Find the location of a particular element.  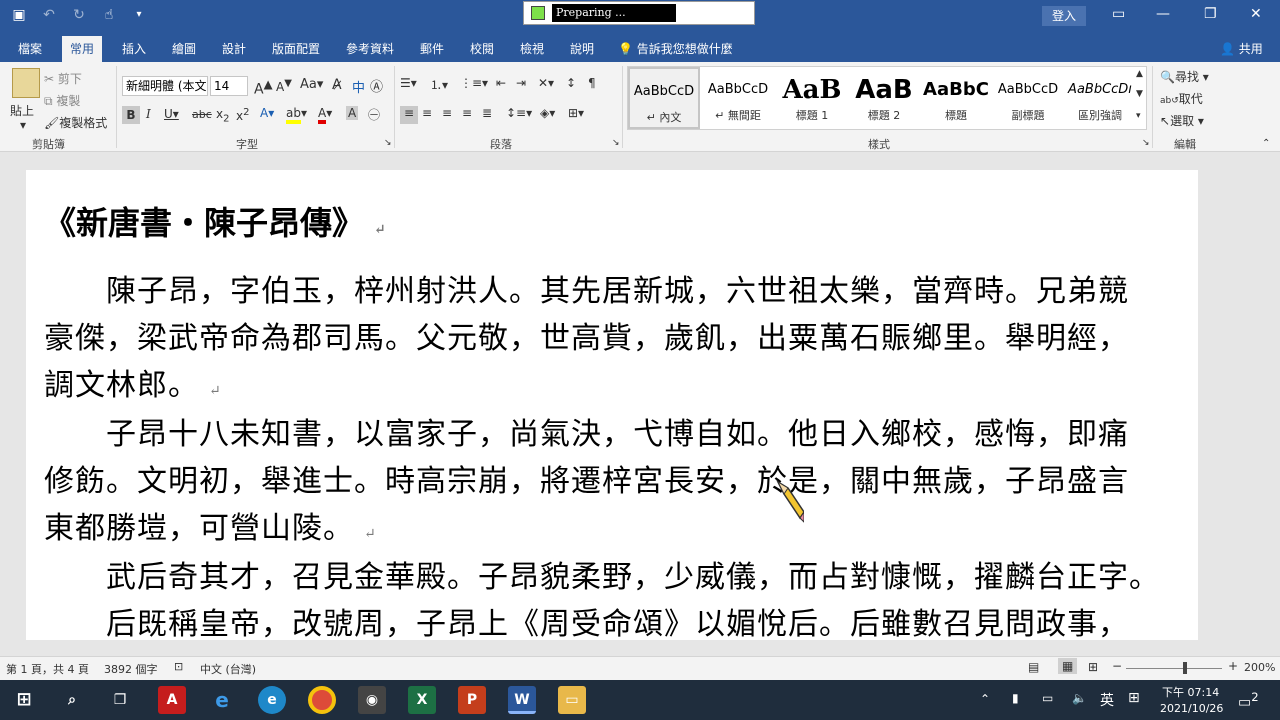

increase-indent-icon: ⇥ is located at coordinates (521, 83).